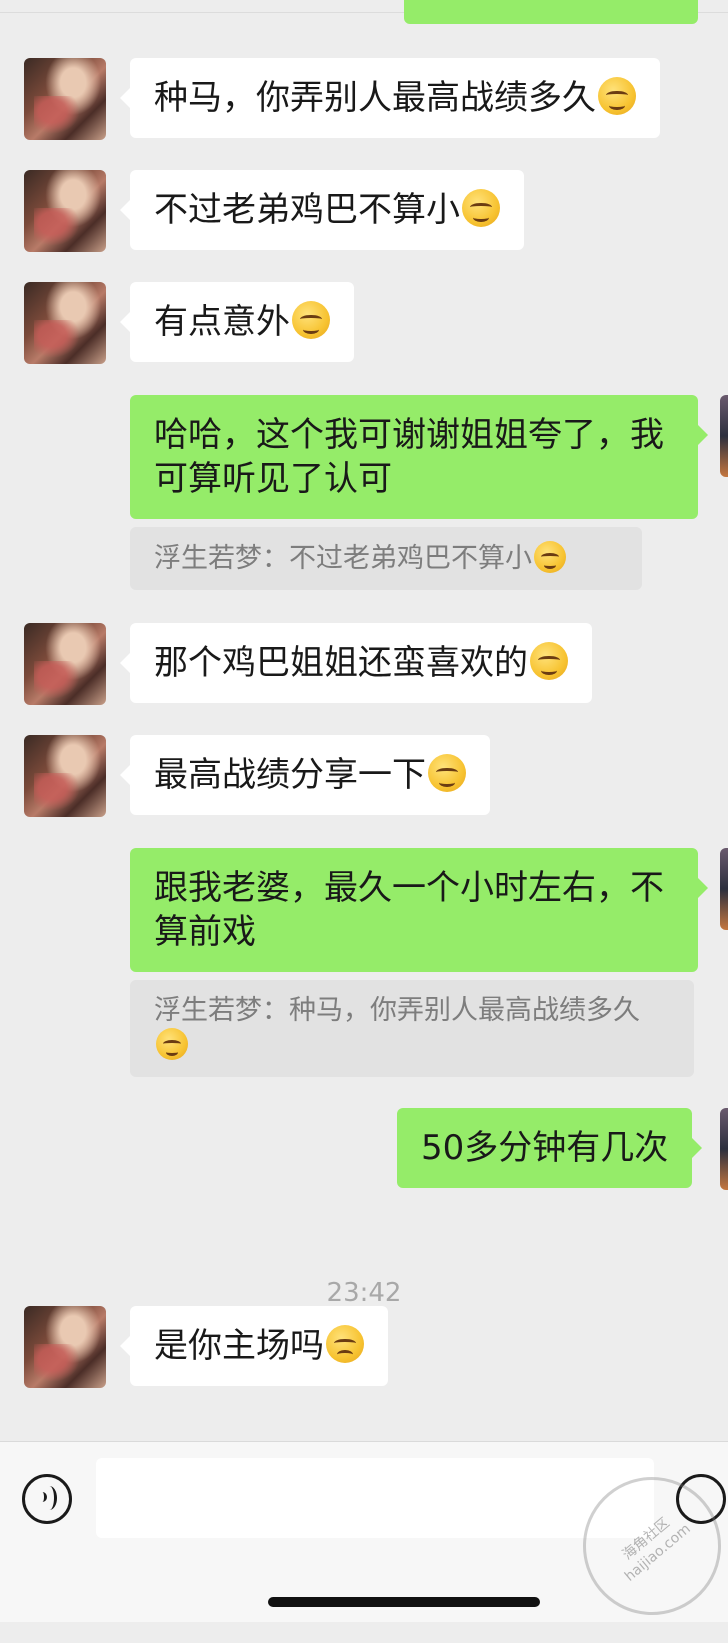  Describe the element at coordinates (239, 1346) in the screenshot. I see `message-text: 是你主场吗` at that location.